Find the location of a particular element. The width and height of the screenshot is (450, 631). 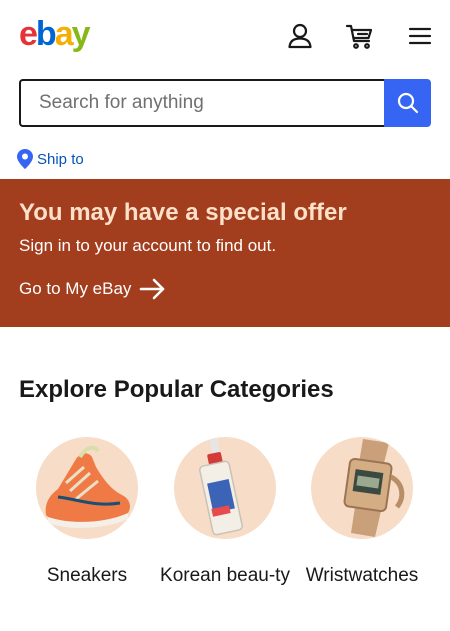

banner-subtitle: Sign in to your account to find out. is located at coordinates (148, 245).